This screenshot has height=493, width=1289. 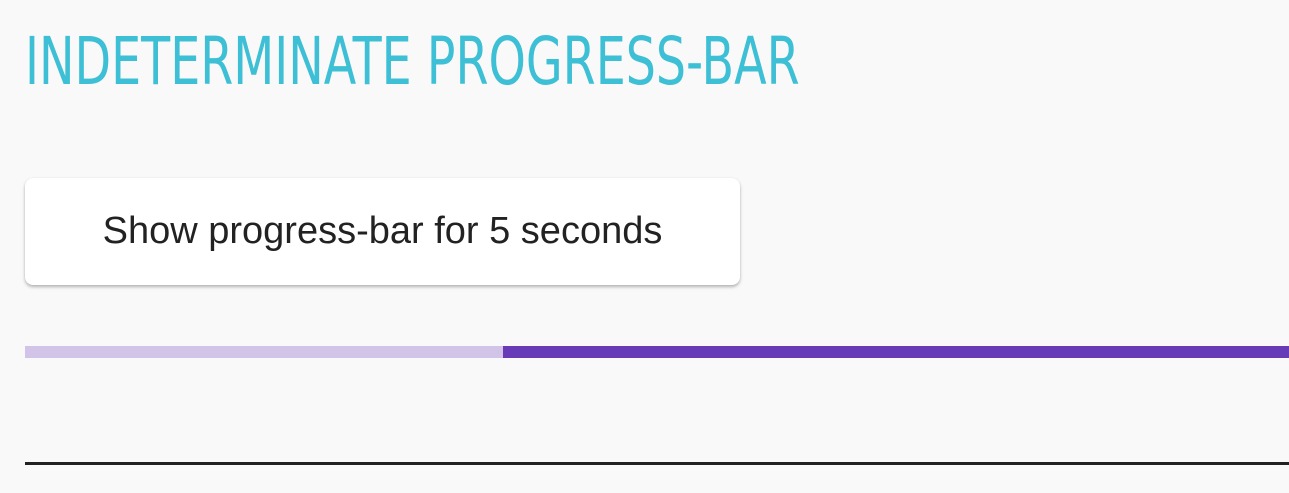 I want to click on progress-bar-indicator, so click(x=896, y=352).